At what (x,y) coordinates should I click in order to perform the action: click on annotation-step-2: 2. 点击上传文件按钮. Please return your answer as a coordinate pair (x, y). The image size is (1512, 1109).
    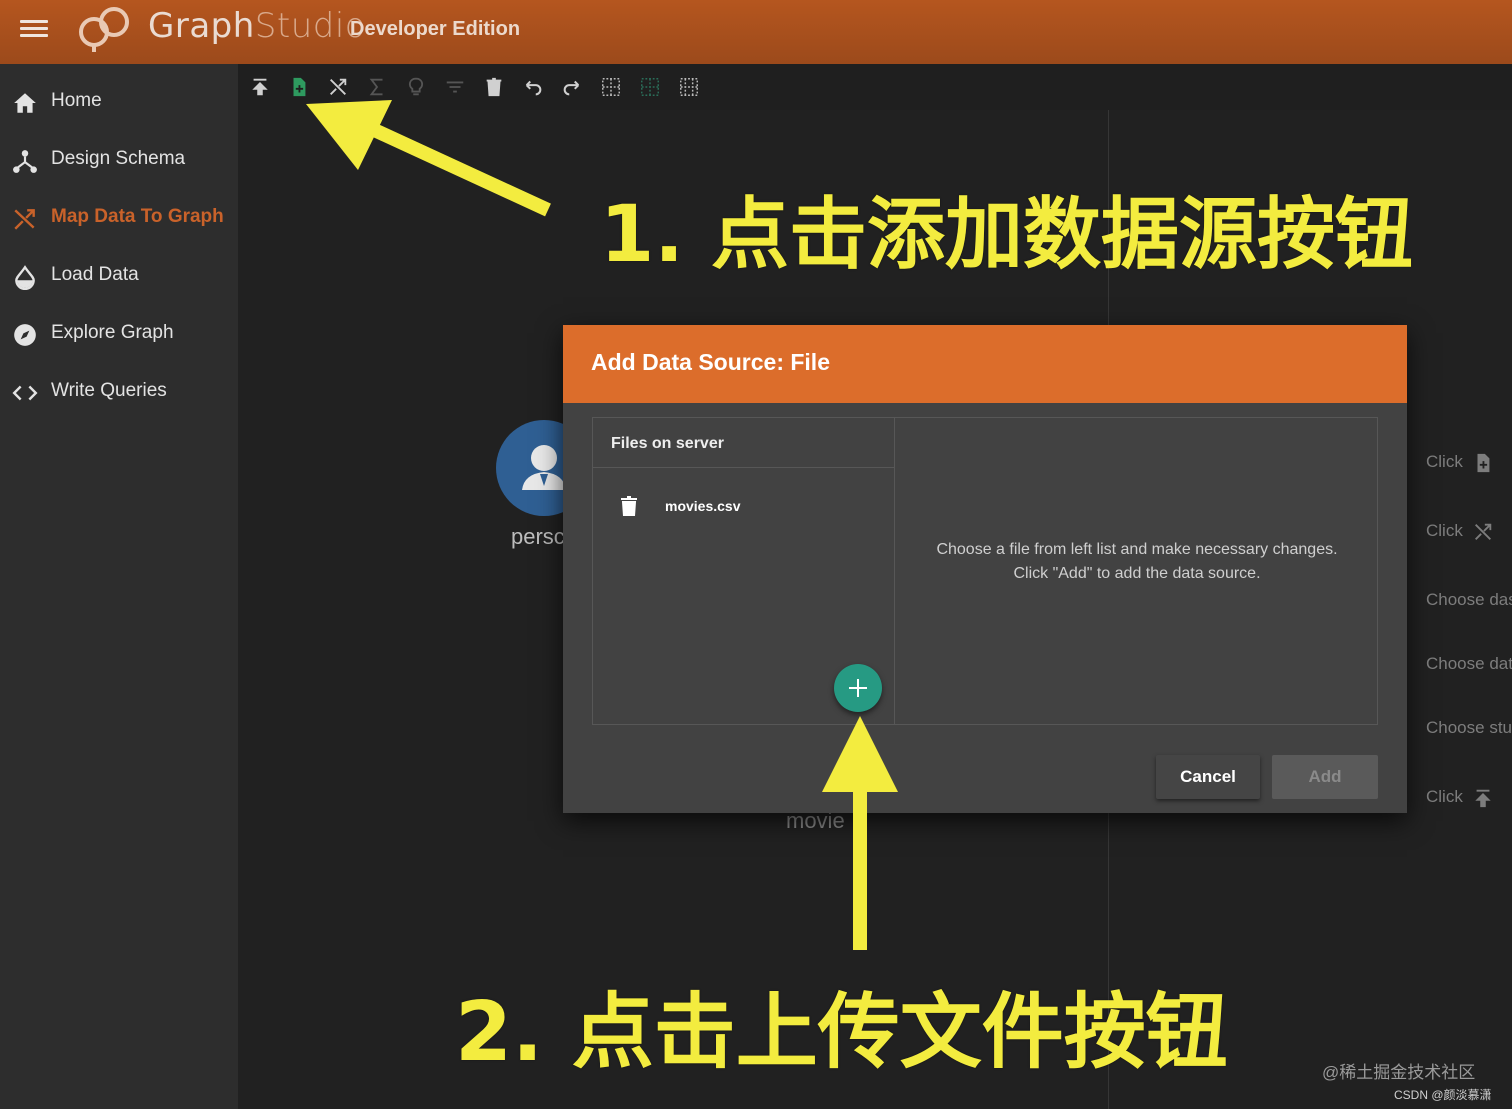
    Looking at the image, I should click on (841, 1032).